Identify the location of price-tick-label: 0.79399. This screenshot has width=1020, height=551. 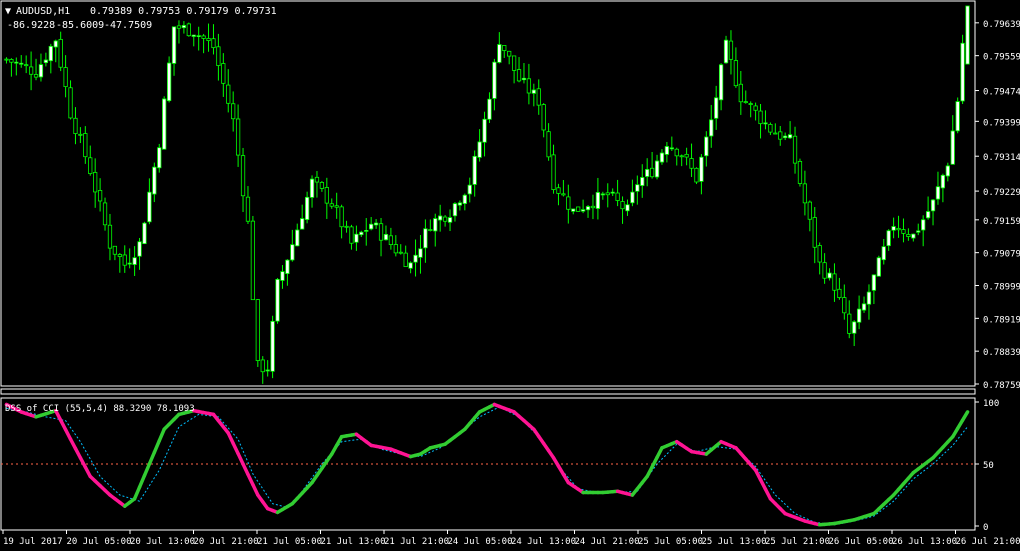
(1001, 123).